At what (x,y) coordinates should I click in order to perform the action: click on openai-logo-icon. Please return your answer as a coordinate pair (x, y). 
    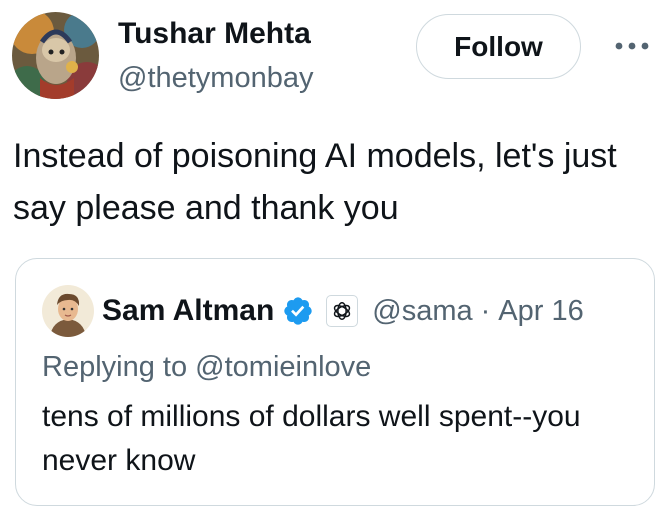
    Looking at the image, I should click on (342, 311).